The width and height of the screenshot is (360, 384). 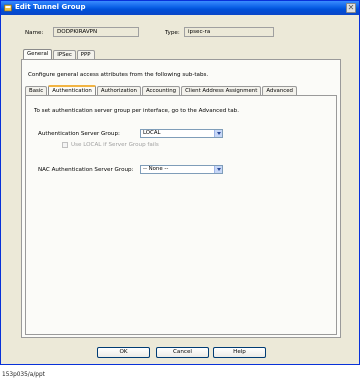 I want to click on close-button: ✕, so click(x=351, y=8).